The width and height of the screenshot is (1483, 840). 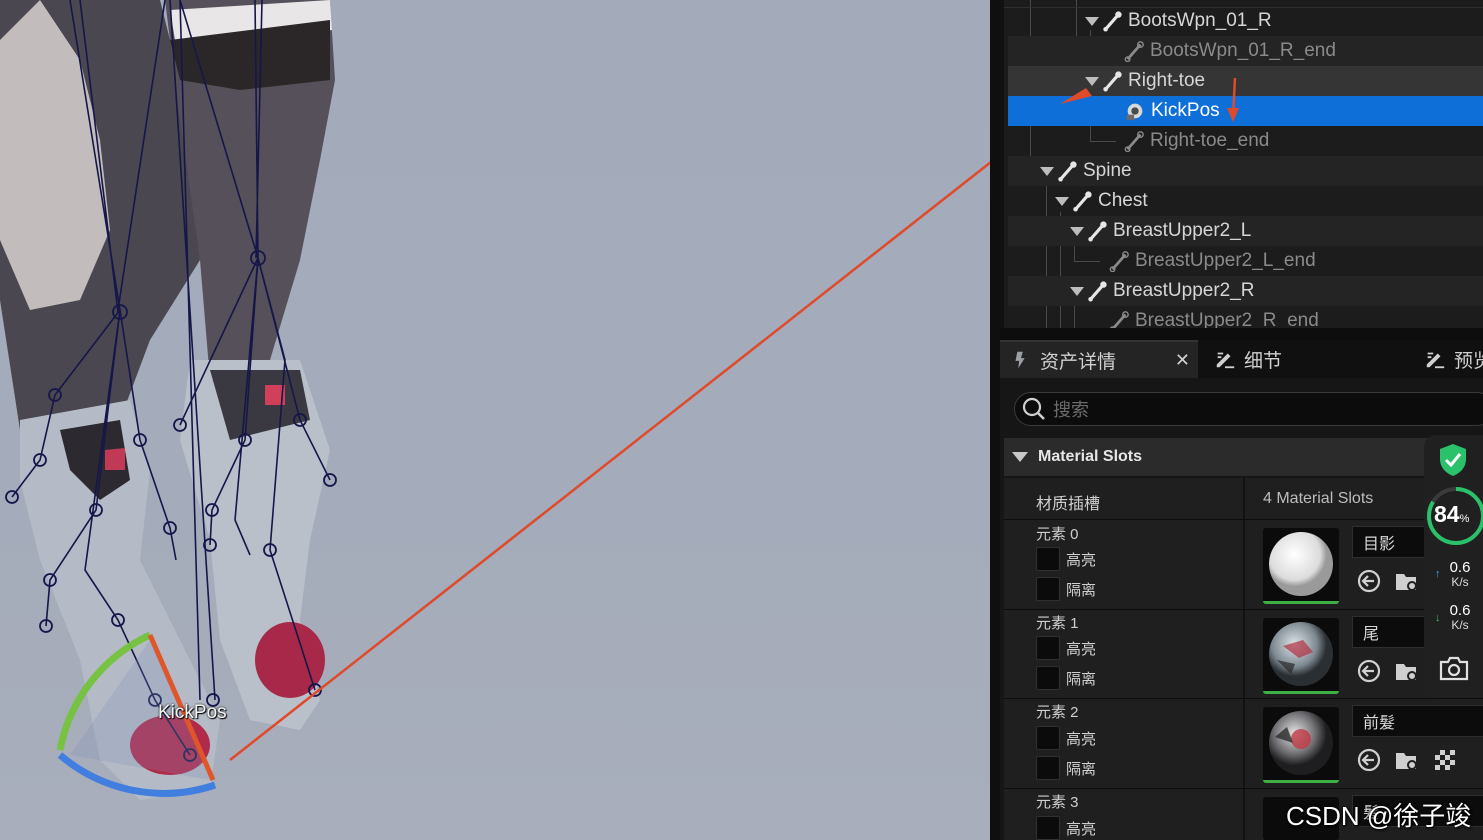 What do you see at coordinates (1068, 504) in the screenshot?
I see `slots-label: 材质插槽` at bounding box center [1068, 504].